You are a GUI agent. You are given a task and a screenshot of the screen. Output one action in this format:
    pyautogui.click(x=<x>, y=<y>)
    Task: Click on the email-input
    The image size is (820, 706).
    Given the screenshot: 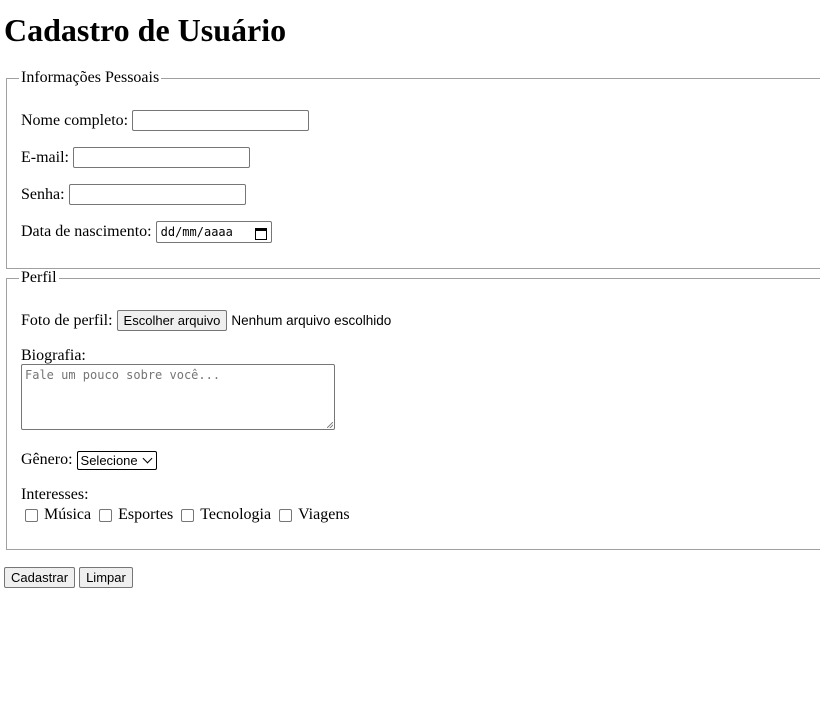 What is the action you would take?
    pyautogui.click(x=161, y=157)
    